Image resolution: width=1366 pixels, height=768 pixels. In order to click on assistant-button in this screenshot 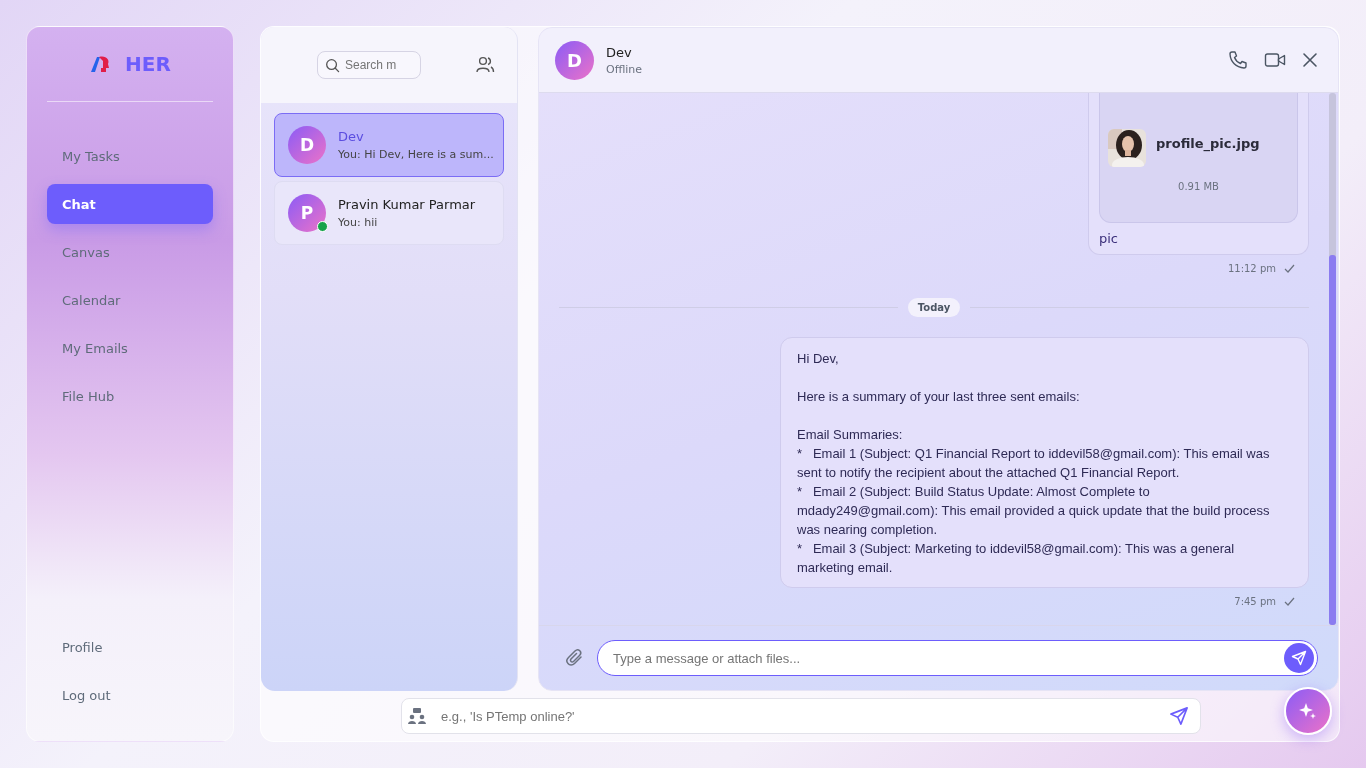, I will do `click(1308, 711)`.